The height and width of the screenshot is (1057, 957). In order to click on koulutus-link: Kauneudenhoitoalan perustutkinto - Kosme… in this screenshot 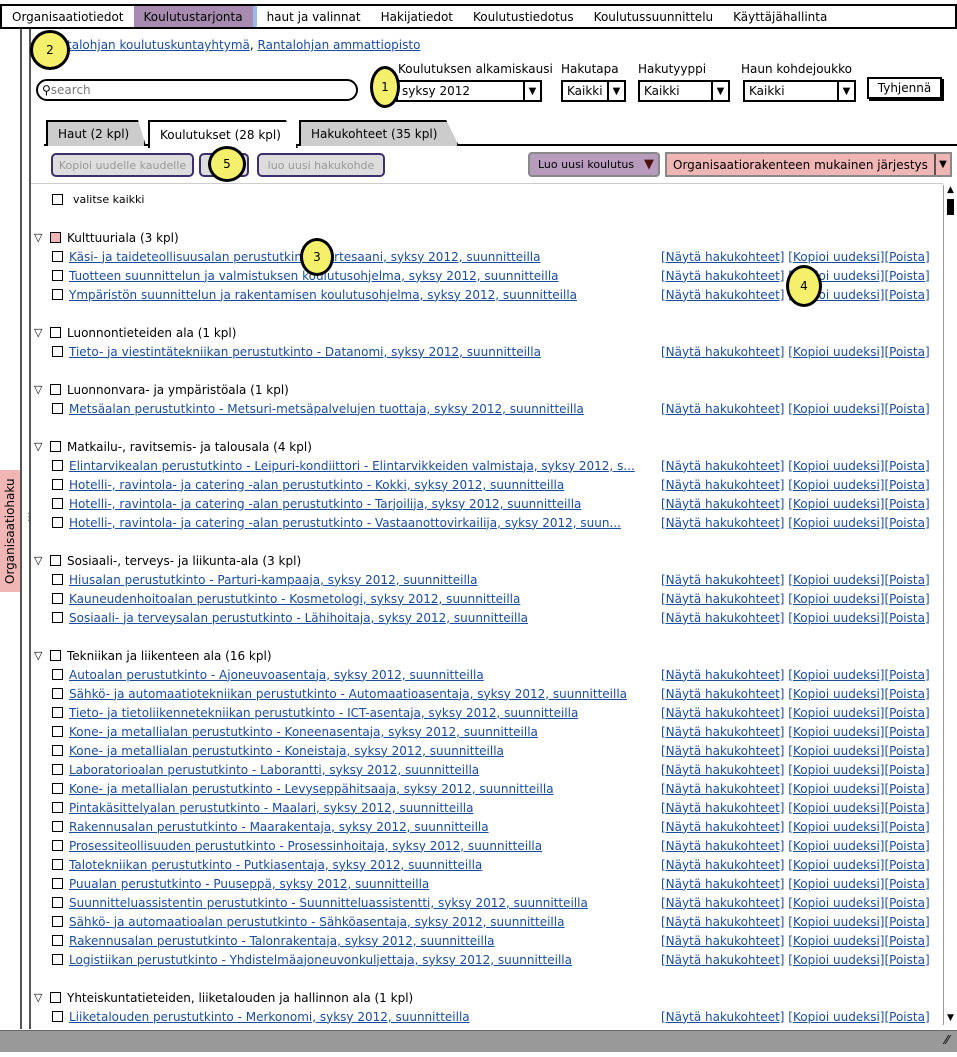, I will do `click(294, 599)`.